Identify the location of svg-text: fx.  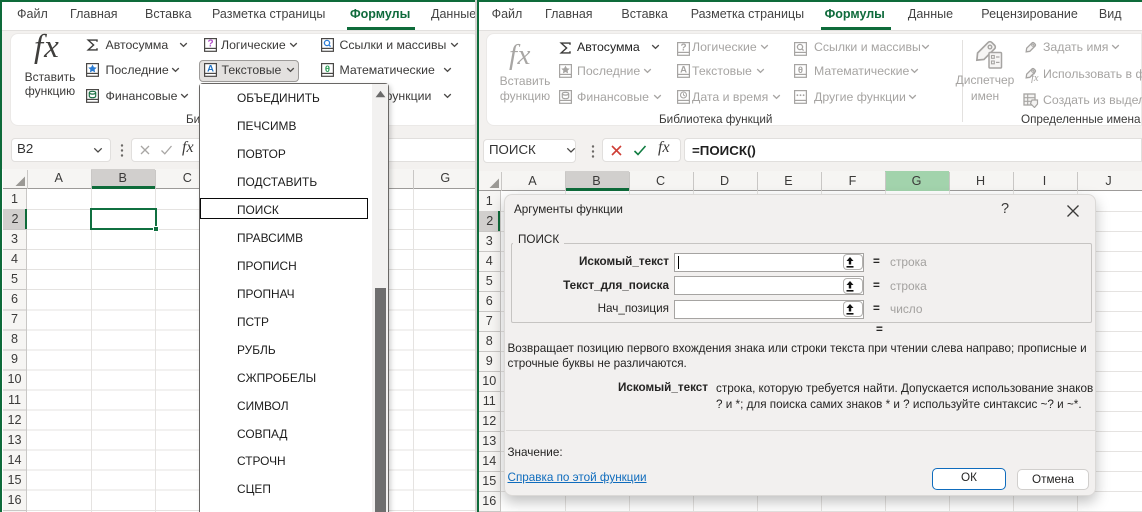
(1035, 78).